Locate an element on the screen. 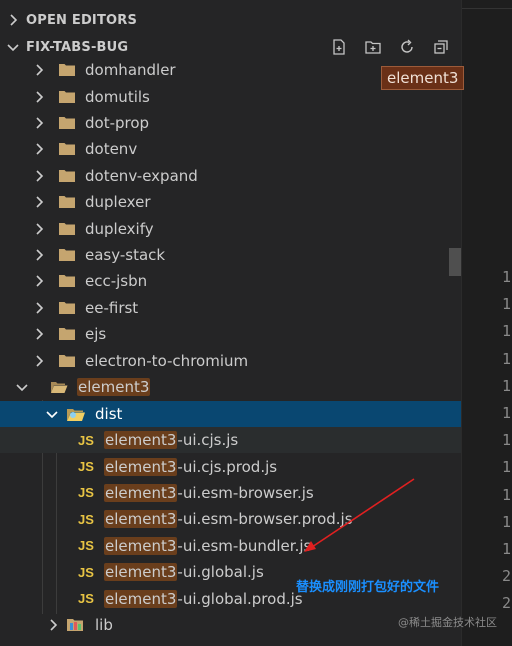 Image resolution: width=512 pixels, height=646 pixels. tree-file-row: JS element3 -ui.cjs.prod.js is located at coordinates (230, 466).